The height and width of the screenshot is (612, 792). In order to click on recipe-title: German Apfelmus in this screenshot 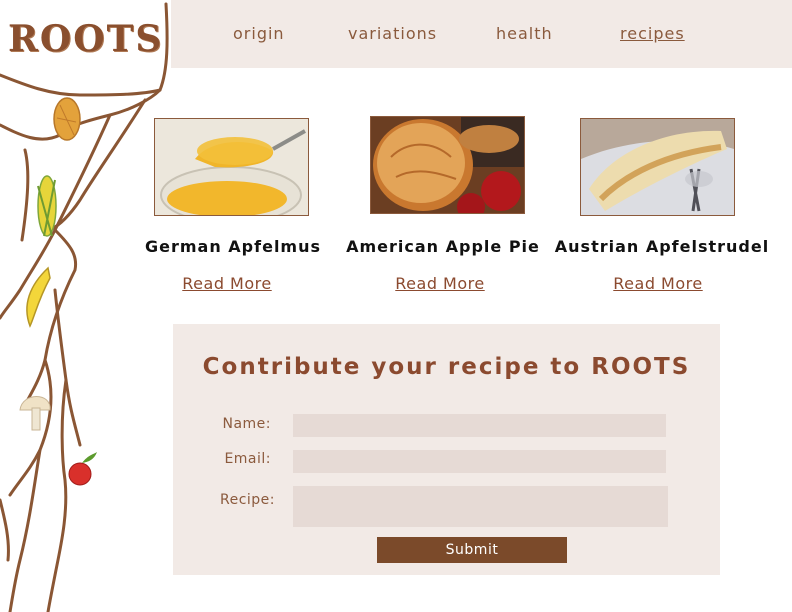, I will do `click(233, 246)`.